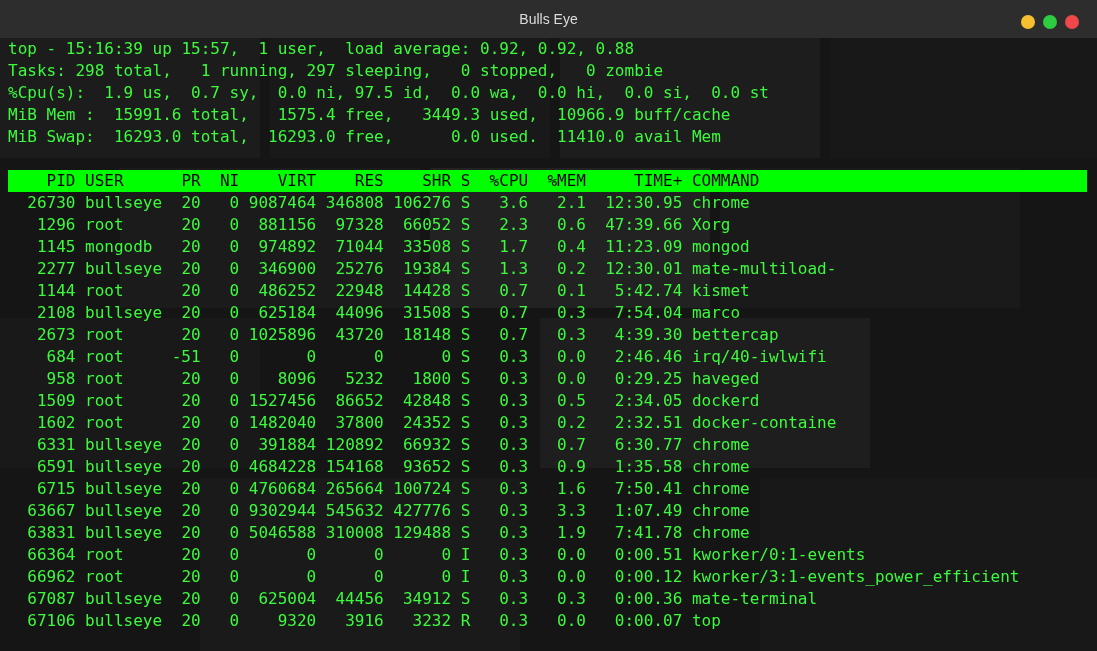  What do you see at coordinates (571, 422) in the screenshot?
I see `table-cell: 0.2` at bounding box center [571, 422].